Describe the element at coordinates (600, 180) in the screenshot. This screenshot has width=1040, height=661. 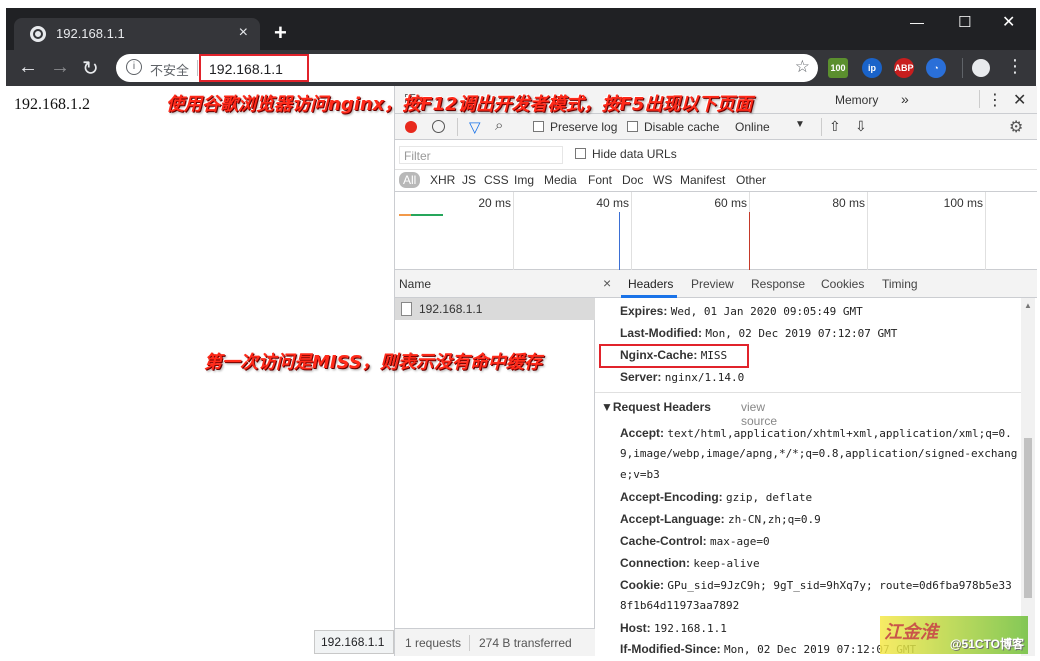
I see `type-filter-font: Font` at that location.